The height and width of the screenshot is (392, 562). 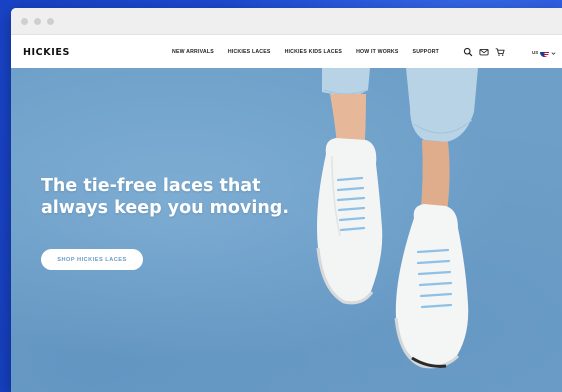 What do you see at coordinates (151, 186) in the screenshot?
I see `hero-headline-line-1: The tie-free laces that` at bounding box center [151, 186].